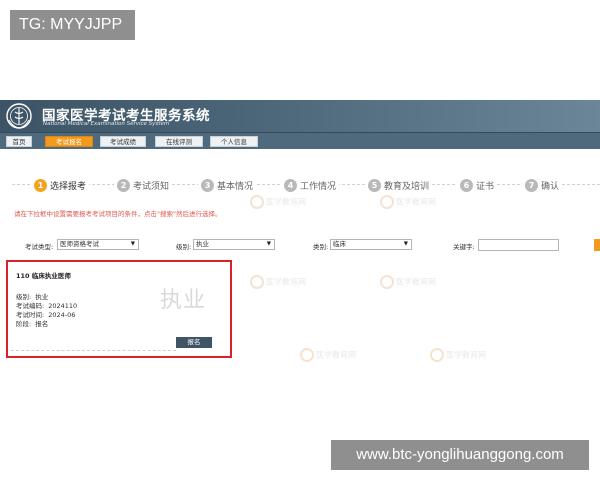 This screenshot has height=480, width=600. What do you see at coordinates (300, 140) in the screenshot?
I see `main-nav: 首页 考试报名 考试成绩 在线评测 个人信息` at bounding box center [300, 140].